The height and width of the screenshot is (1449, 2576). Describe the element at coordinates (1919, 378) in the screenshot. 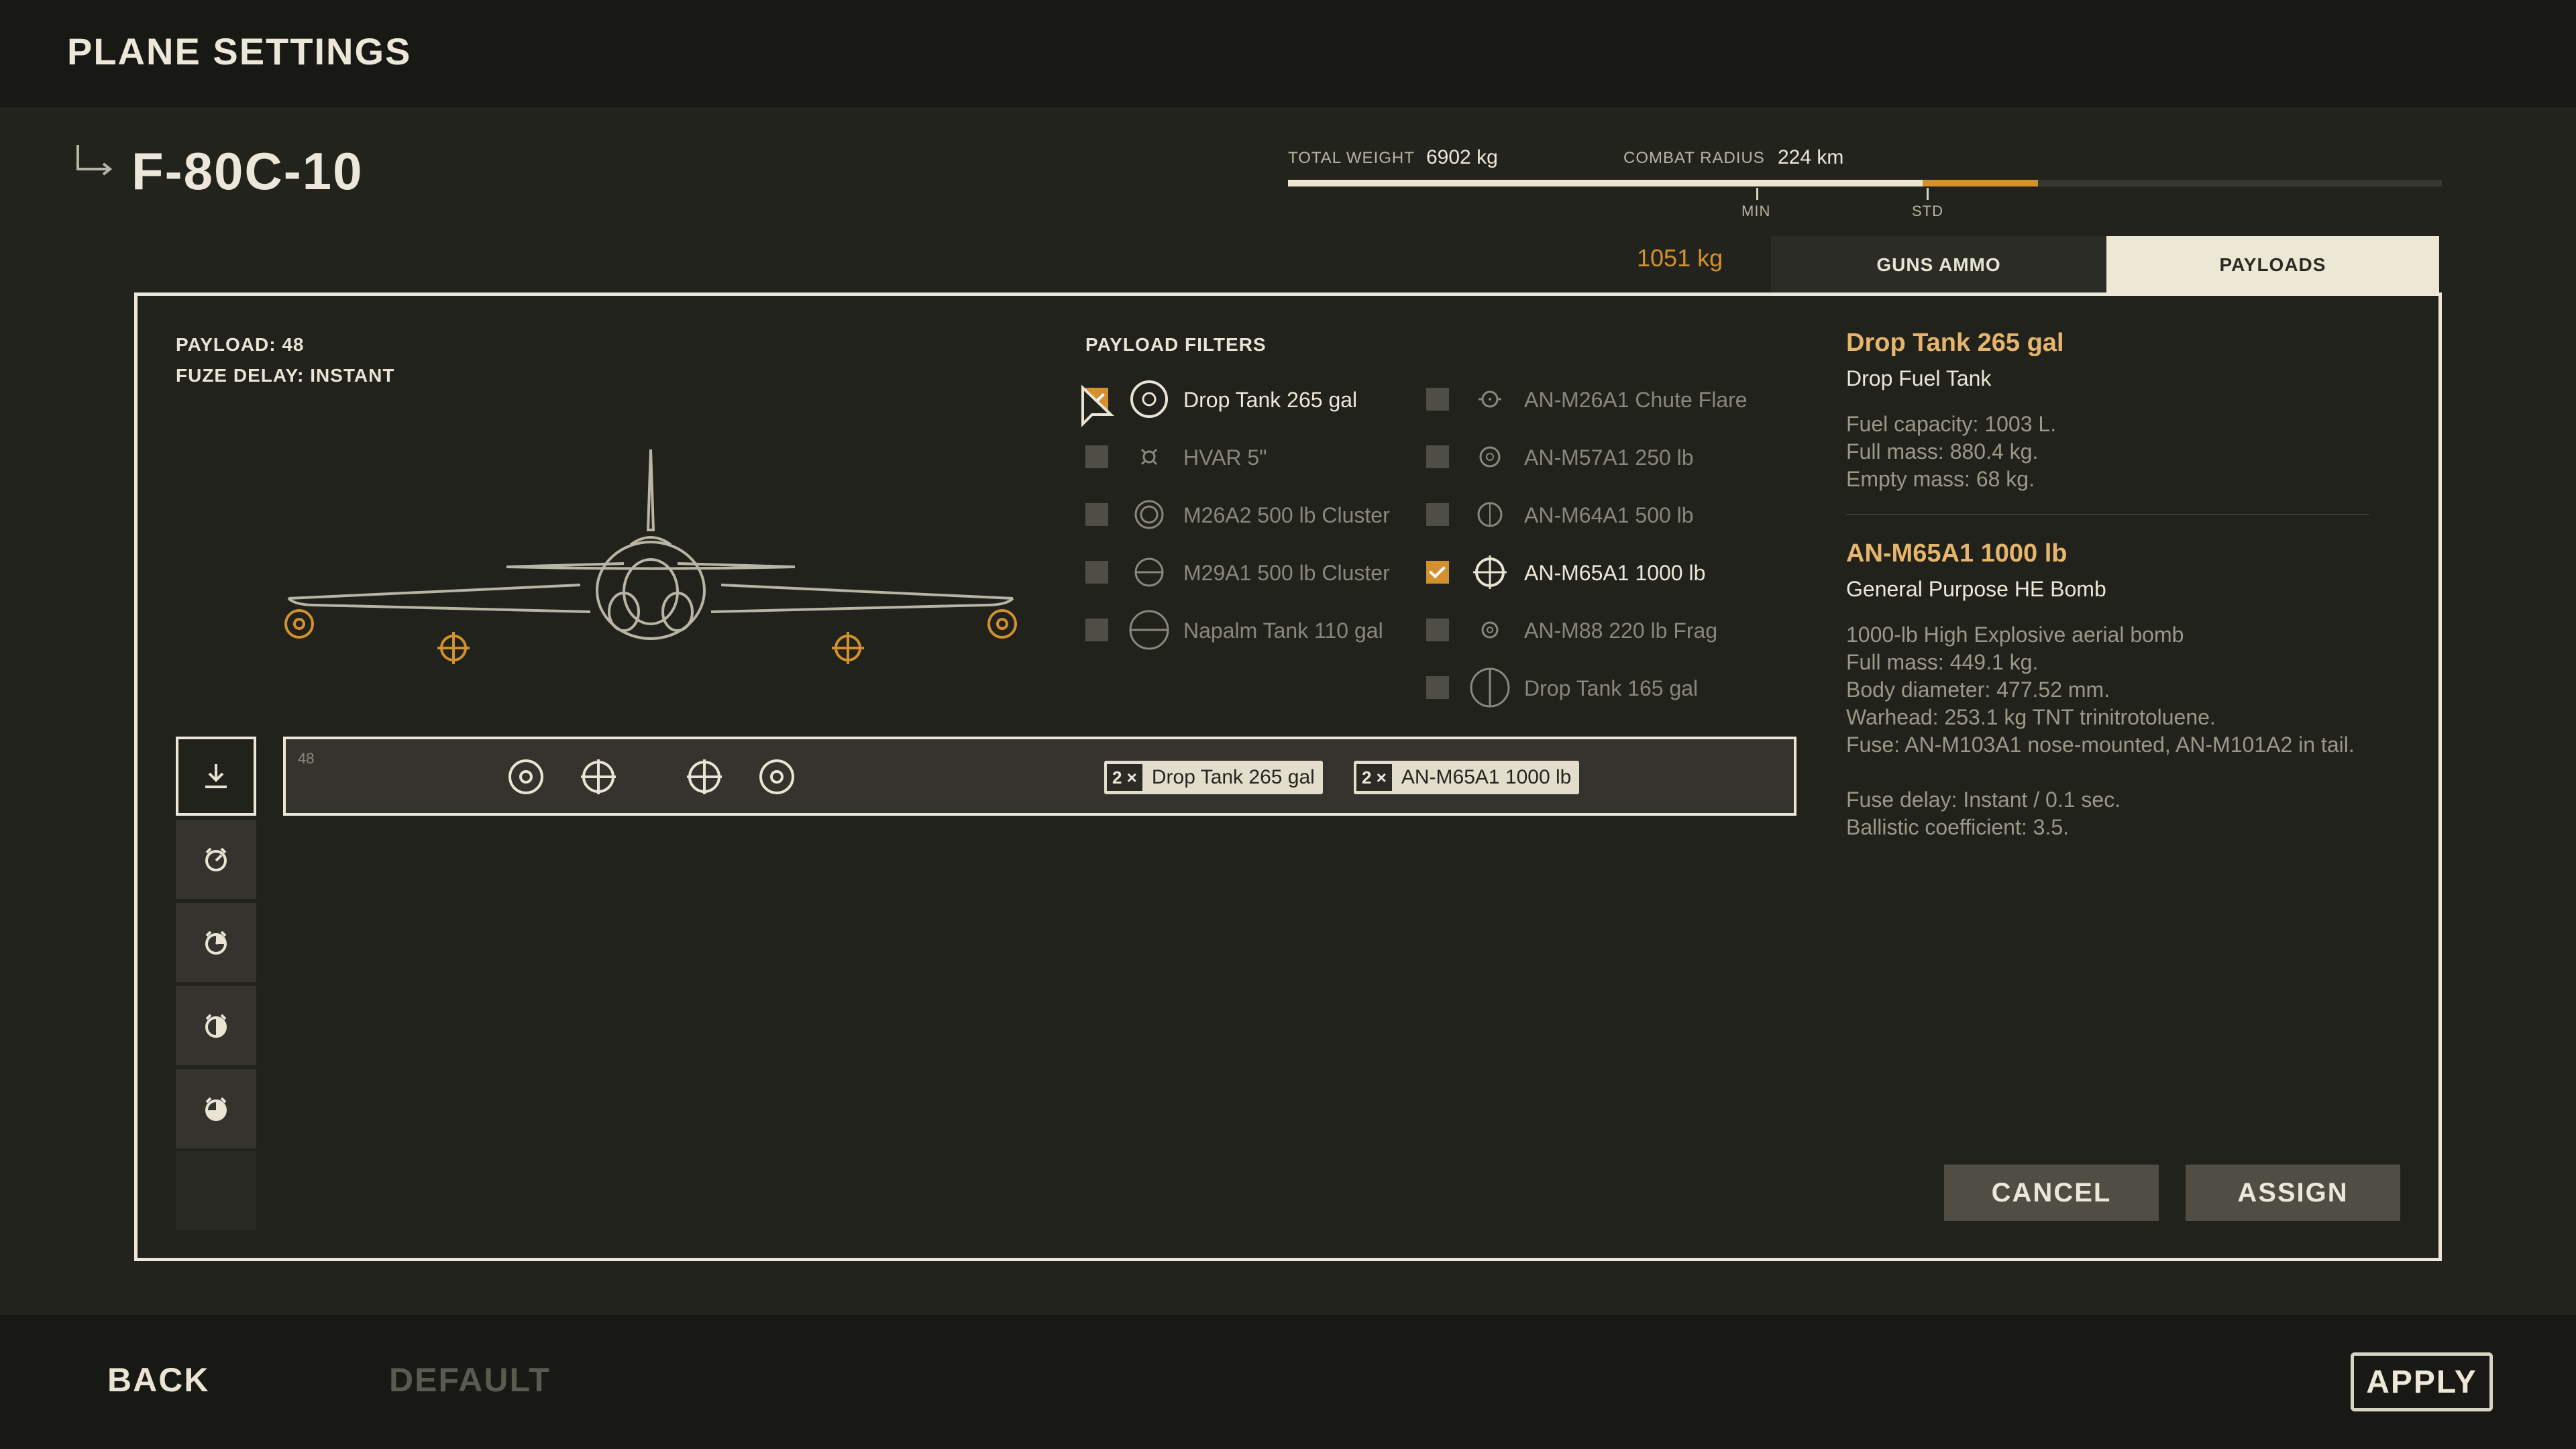

I see `detail-subtitle-1: Drop Fuel Tank` at that location.